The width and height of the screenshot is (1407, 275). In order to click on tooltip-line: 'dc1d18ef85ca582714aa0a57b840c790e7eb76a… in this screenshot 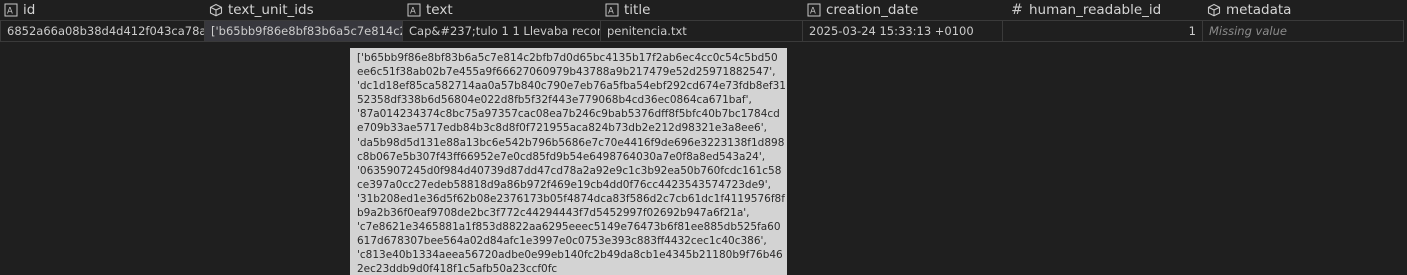, I will do `click(571, 86)`.